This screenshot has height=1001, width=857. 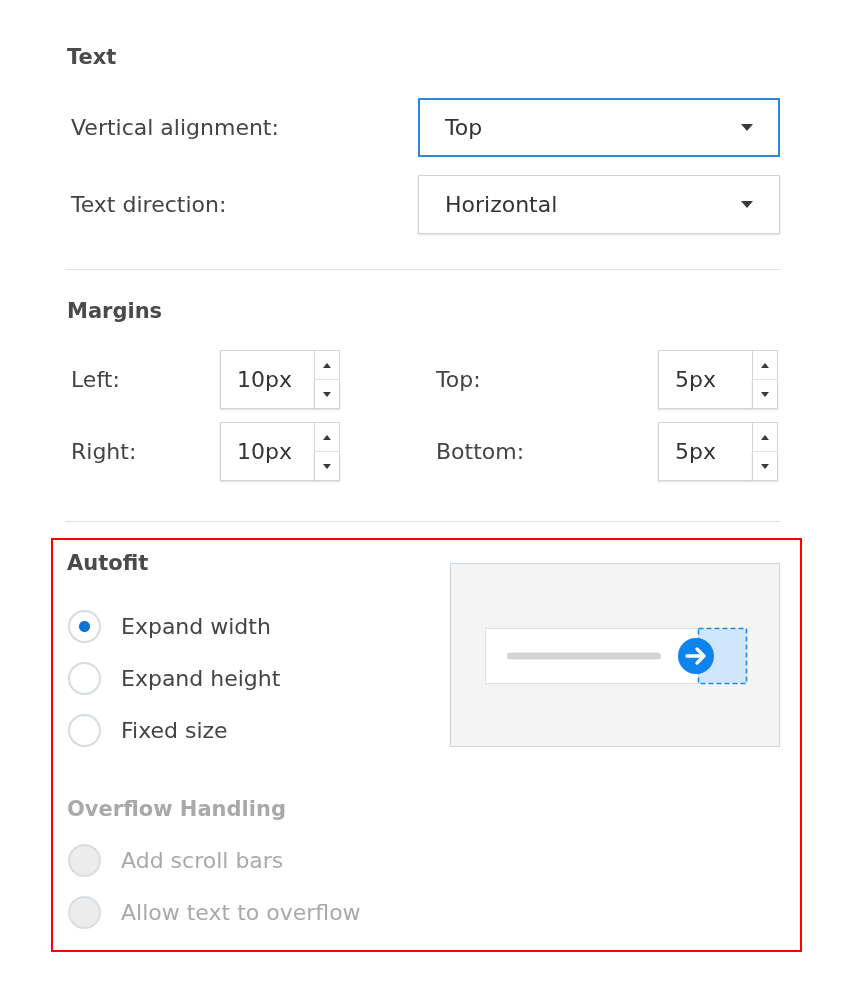 What do you see at coordinates (176, 809) in the screenshot?
I see `section-heading: Overflow Handling` at bounding box center [176, 809].